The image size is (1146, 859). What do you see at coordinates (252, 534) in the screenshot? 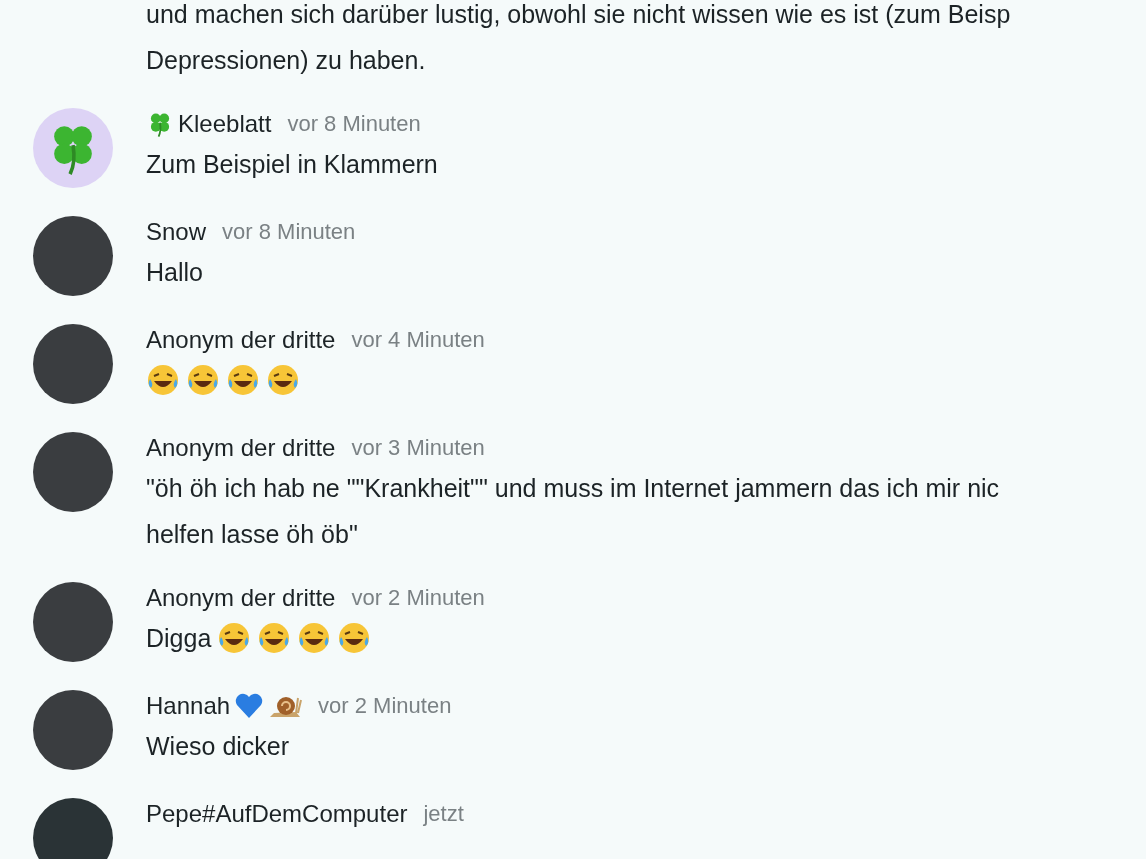
I see `message-text: helfen lasse öh öb"` at bounding box center [252, 534].